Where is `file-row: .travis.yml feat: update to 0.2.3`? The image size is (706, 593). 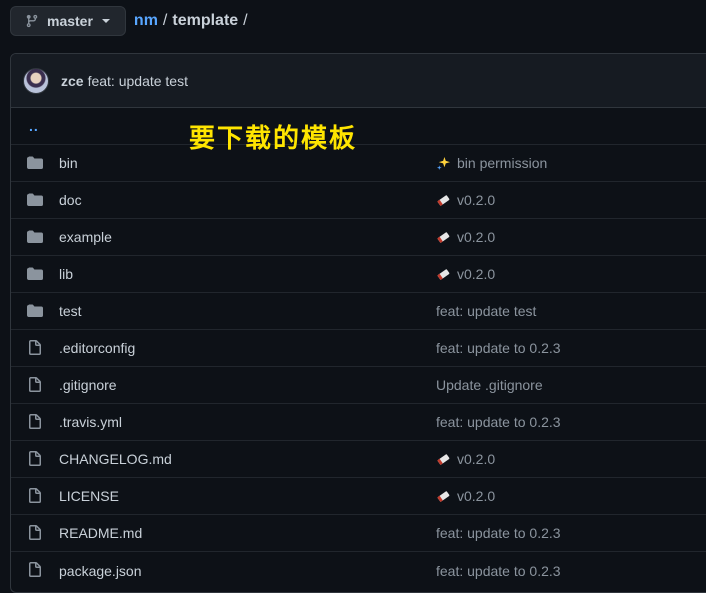
file-row: .travis.yml feat: update to 0.2.3 is located at coordinates (358, 422).